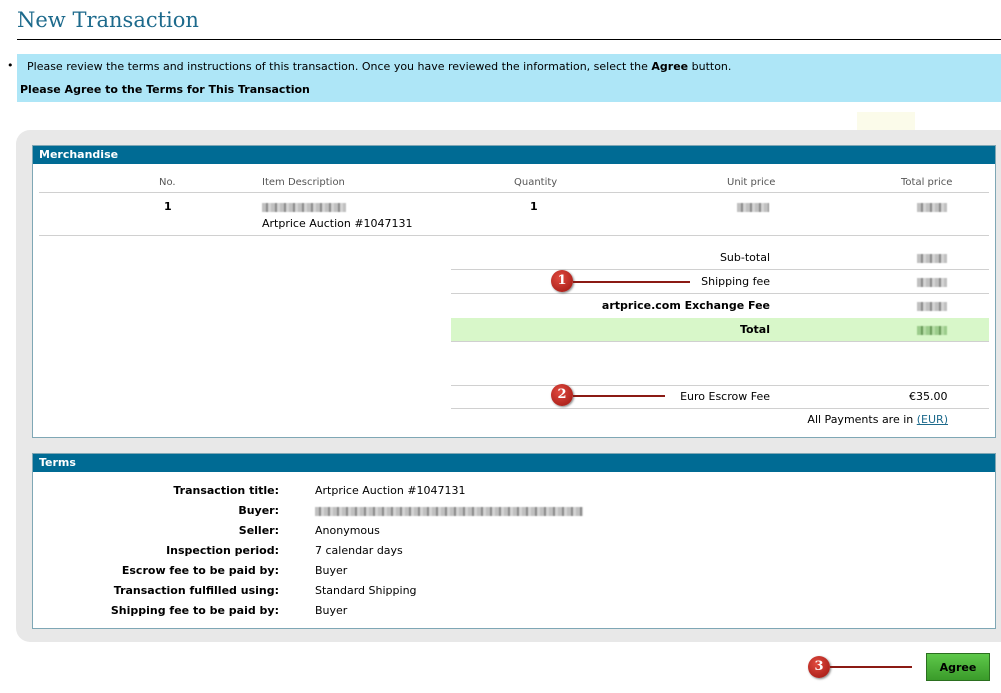  I want to click on column-header-quantity: Quantity, so click(536, 182).